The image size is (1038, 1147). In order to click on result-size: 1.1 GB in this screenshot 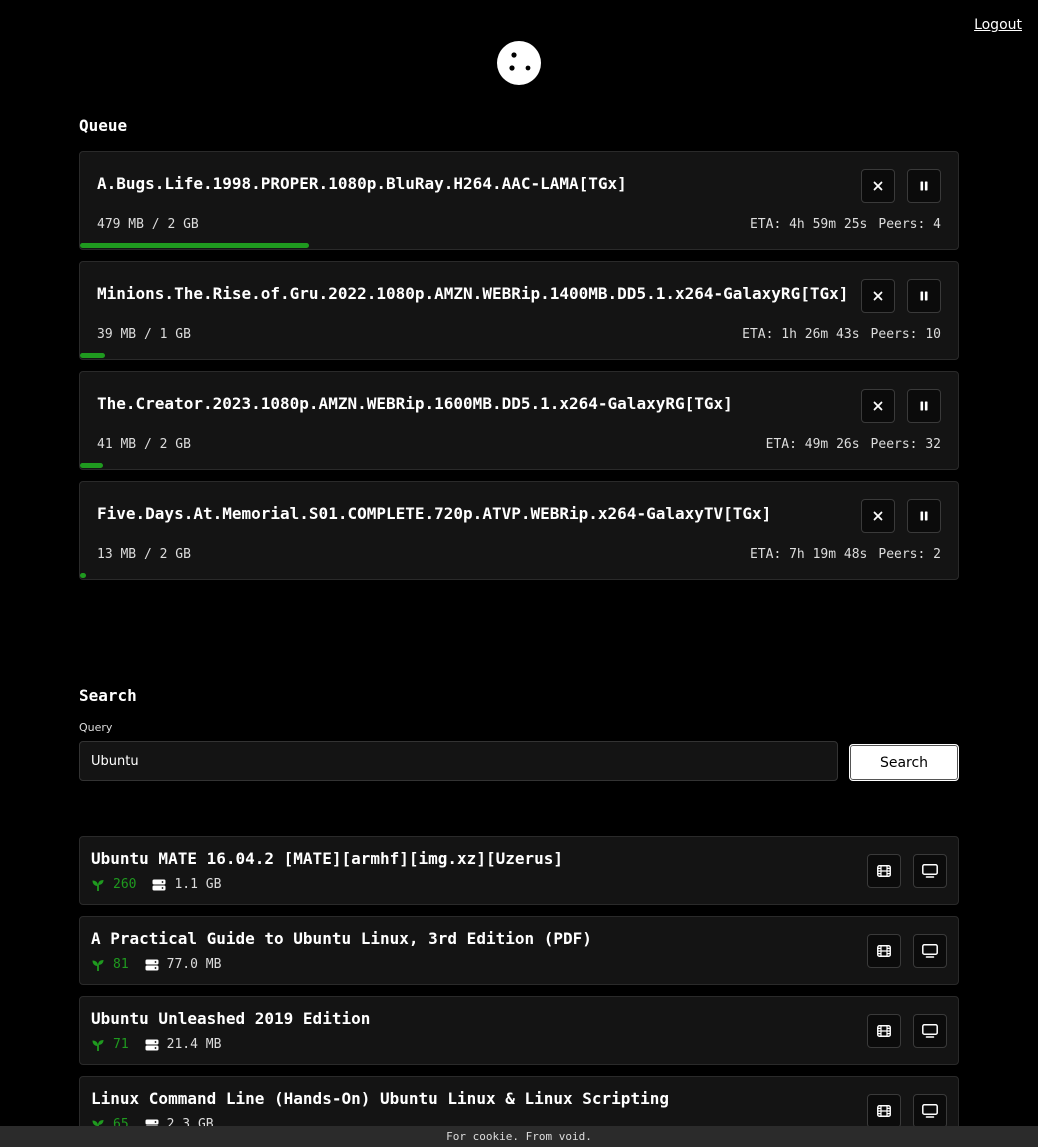, I will do `click(198, 884)`.